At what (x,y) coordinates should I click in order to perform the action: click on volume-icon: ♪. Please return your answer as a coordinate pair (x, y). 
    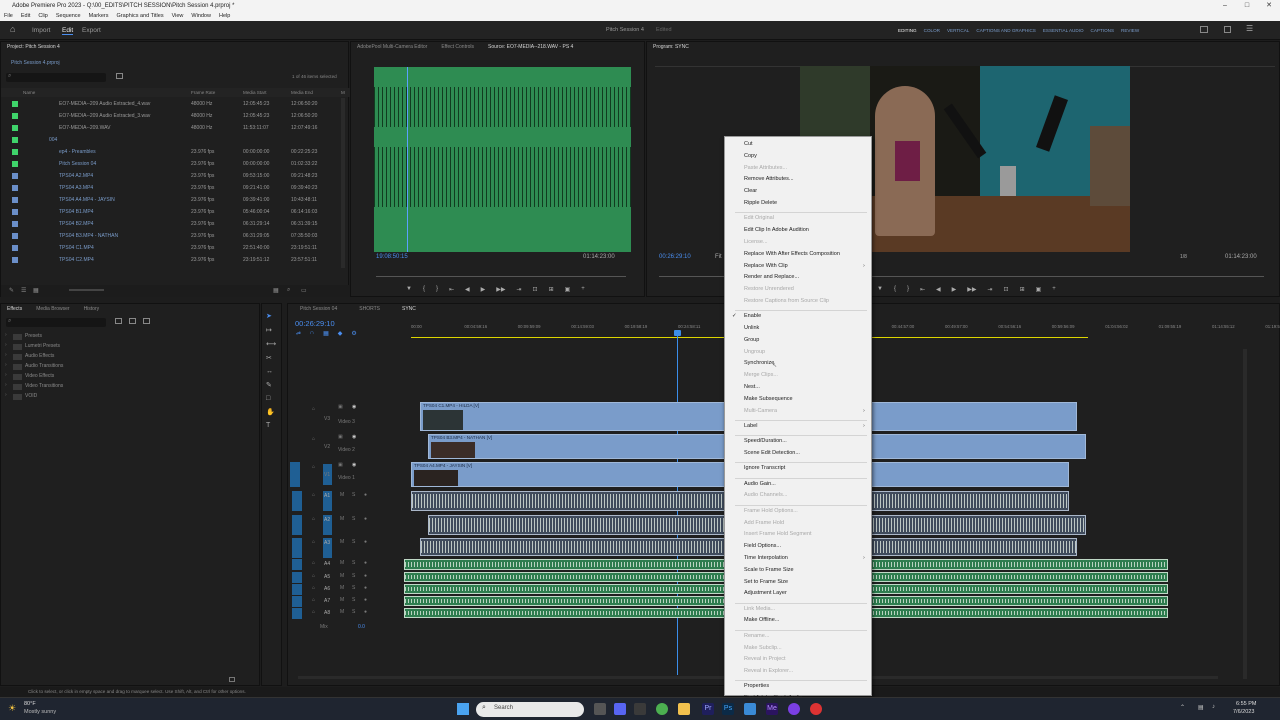
    Looking at the image, I should click on (1213, 707).